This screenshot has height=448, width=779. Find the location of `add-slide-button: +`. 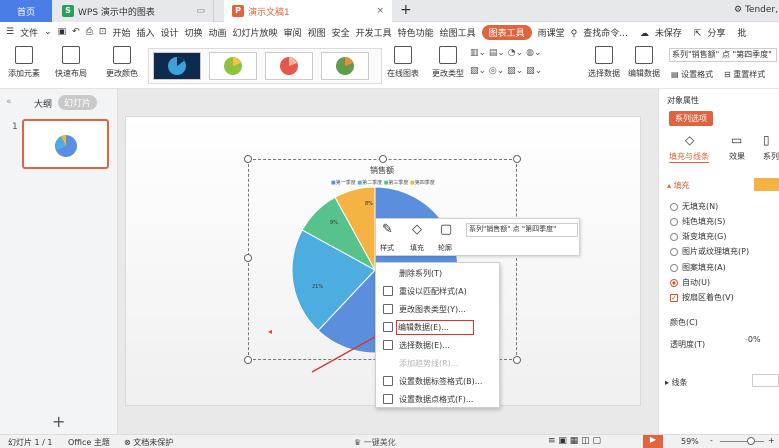

add-slide-button: + is located at coordinates (58, 421).